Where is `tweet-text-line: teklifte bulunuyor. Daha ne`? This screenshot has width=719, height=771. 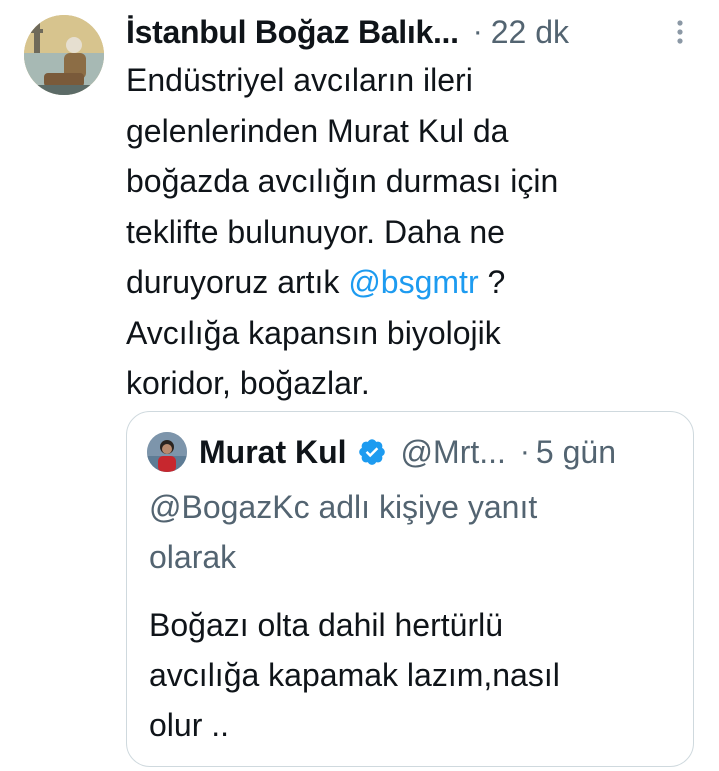 tweet-text-line: teklifte bulunuyor. Daha ne is located at coordinates (315, 231).